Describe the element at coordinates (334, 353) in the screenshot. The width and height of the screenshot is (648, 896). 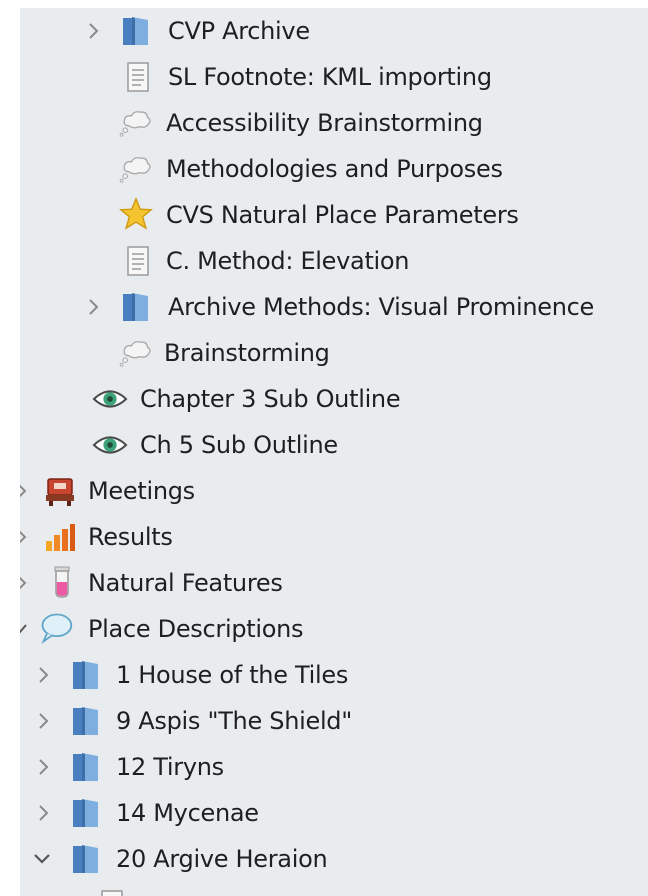
I see `tree-item-brainstorming: Brainstorming` at that location.